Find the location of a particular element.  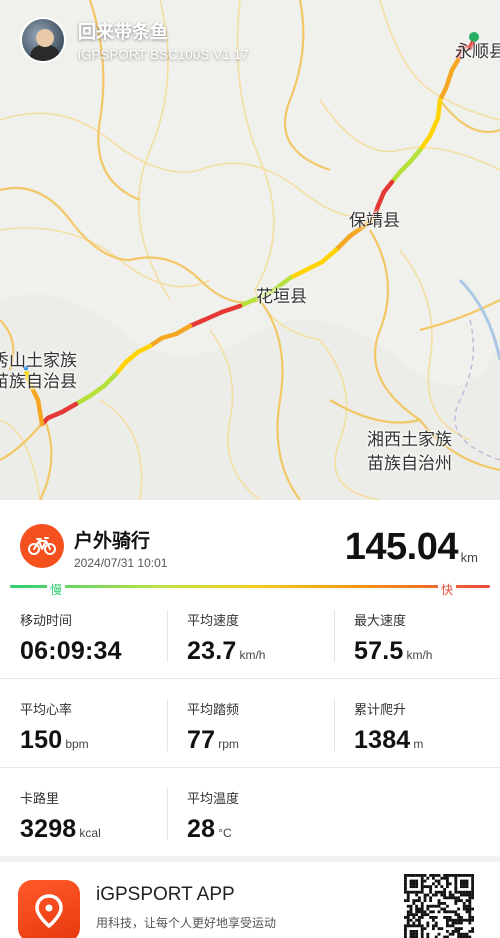

stat-avg-temperature: 平均温度 28 °C is located at coordinates (267, 816).